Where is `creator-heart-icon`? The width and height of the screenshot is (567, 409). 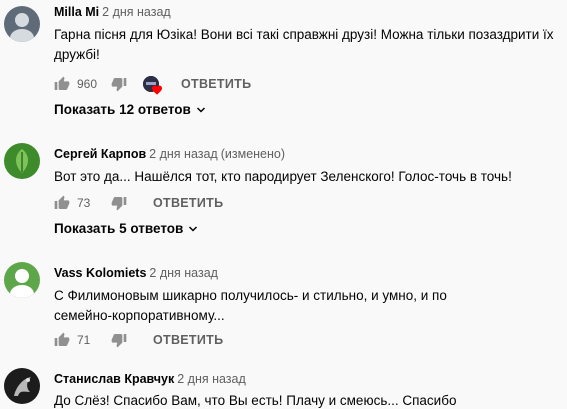
creator-heart-icon is located at coordinates (154, 85).